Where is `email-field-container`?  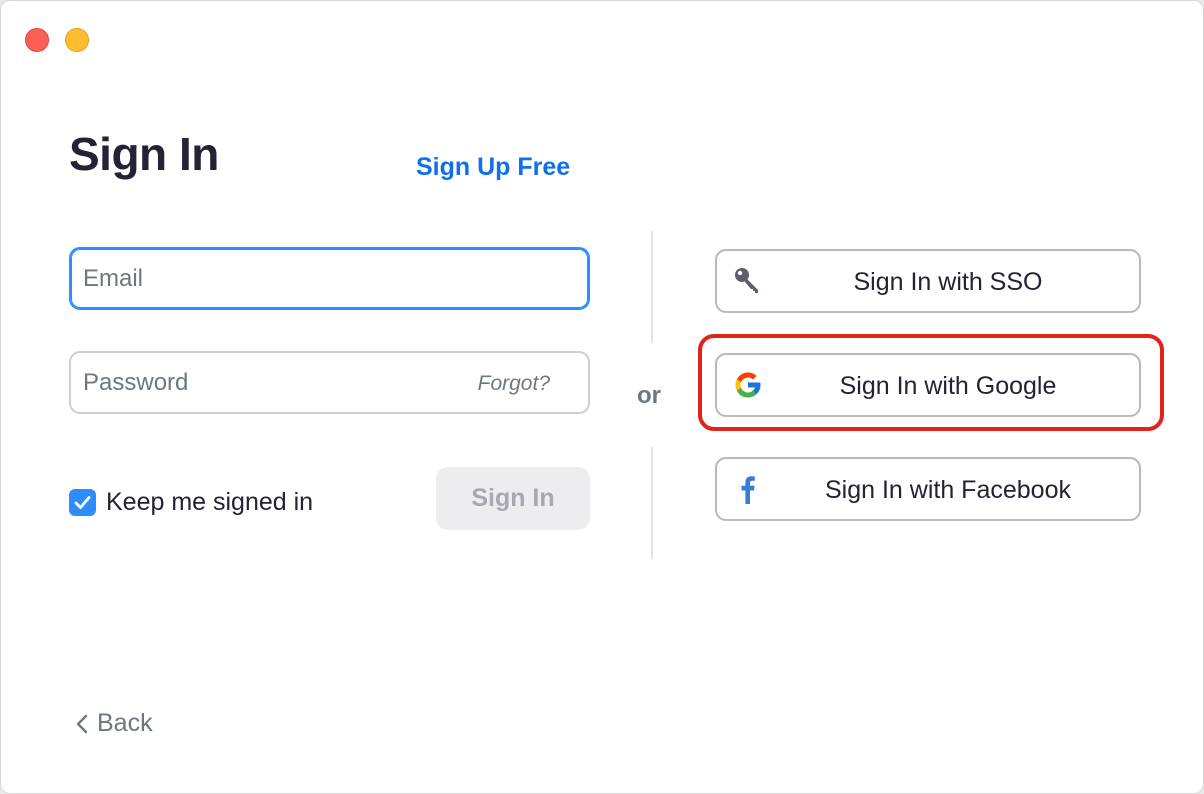 email-field-container is located at coordinates (329, 278).